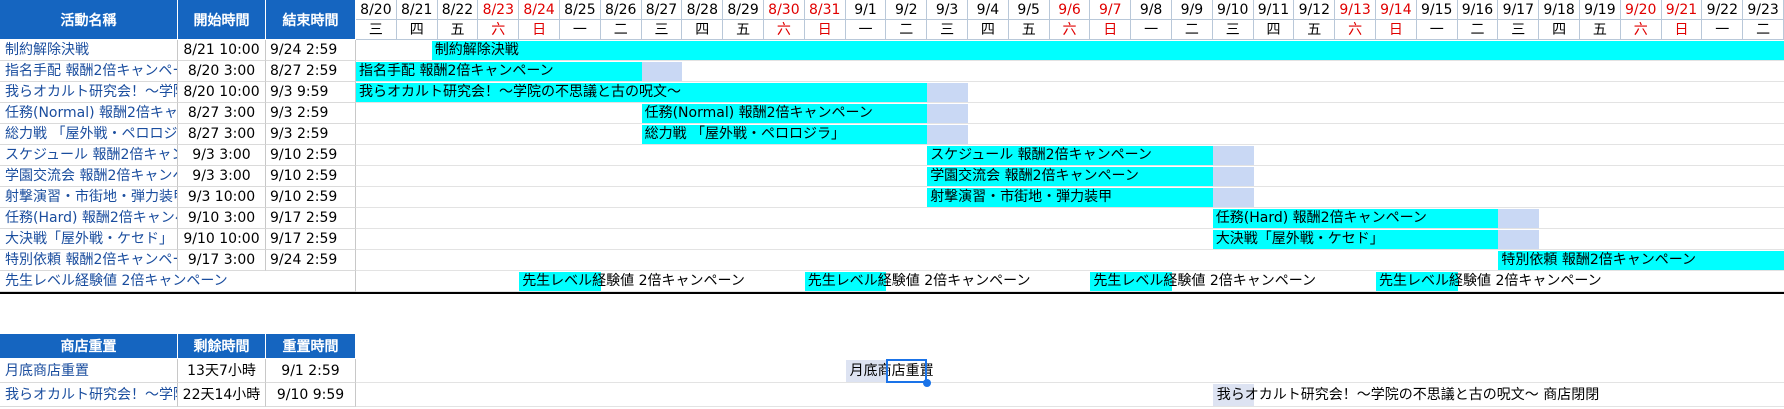 The height and width of the screenshot is (409, 1784). What do you see at coordinates (89, 20) in the screenshot?
I see `header-event-name: 活動名稱` at bounding box center [89, 20].